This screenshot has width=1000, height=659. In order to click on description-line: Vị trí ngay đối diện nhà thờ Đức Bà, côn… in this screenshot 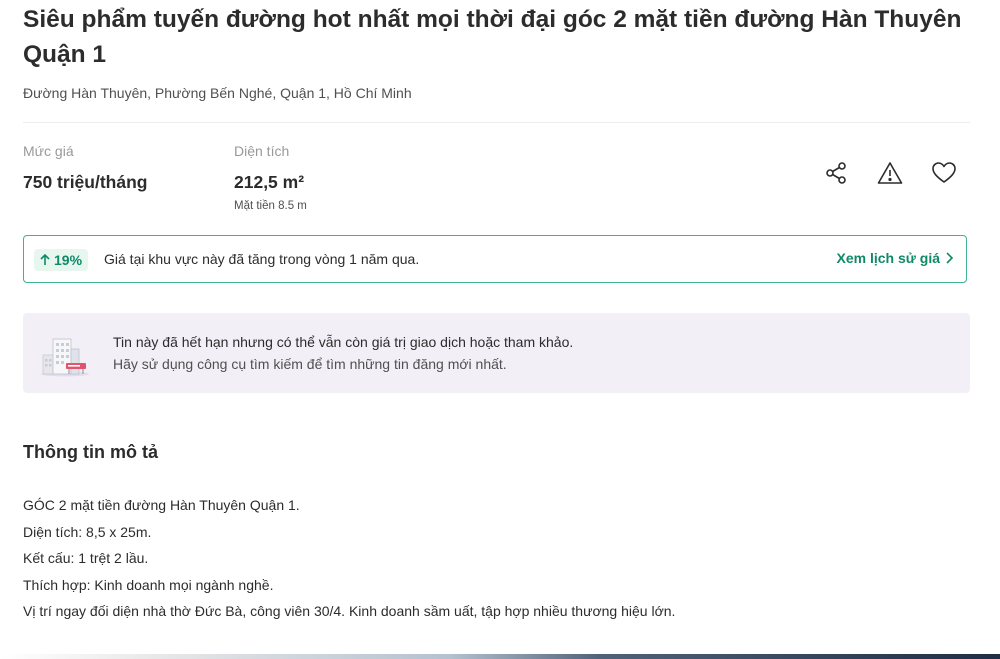, I will do `click(349, 611)`.